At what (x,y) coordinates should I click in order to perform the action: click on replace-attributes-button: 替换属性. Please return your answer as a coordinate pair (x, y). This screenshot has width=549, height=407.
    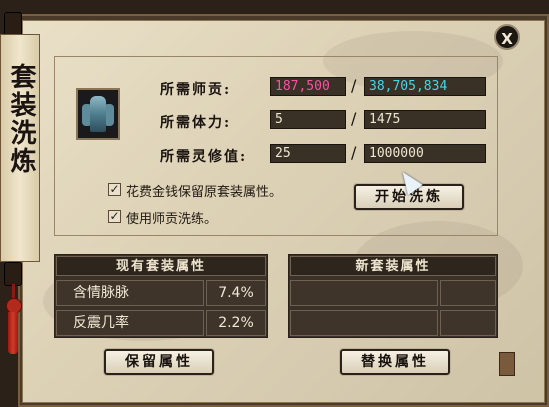
    Looking at the image, I should click on (395, 362).